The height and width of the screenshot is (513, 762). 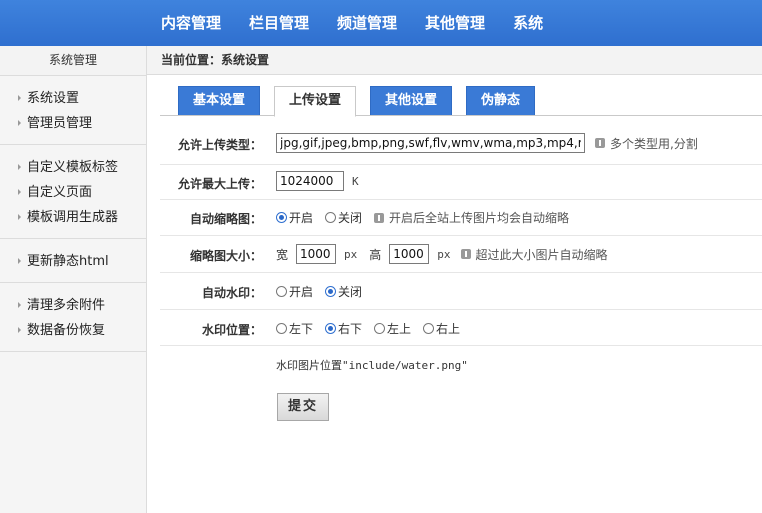 What do you see at coordinates (411, 100) in the screenshot?
I see `tab-other-settings: 其他设置` at bounding box center [411, 100].